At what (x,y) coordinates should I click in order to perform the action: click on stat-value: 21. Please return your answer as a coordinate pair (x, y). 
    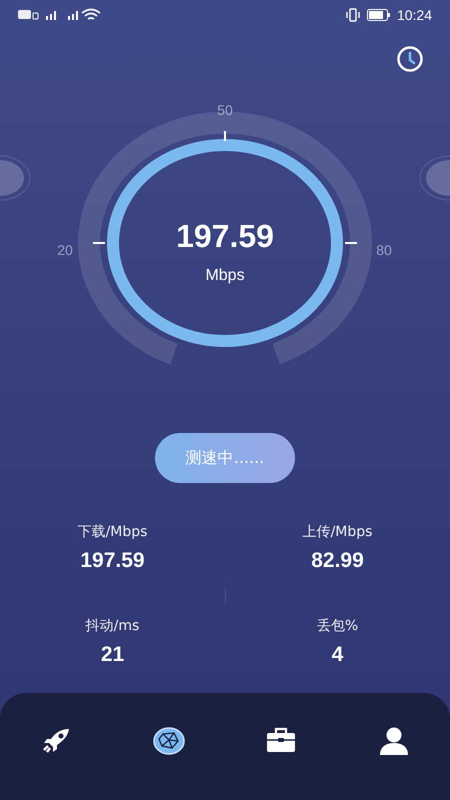
    Looking at the image, I should click on (112, 655).